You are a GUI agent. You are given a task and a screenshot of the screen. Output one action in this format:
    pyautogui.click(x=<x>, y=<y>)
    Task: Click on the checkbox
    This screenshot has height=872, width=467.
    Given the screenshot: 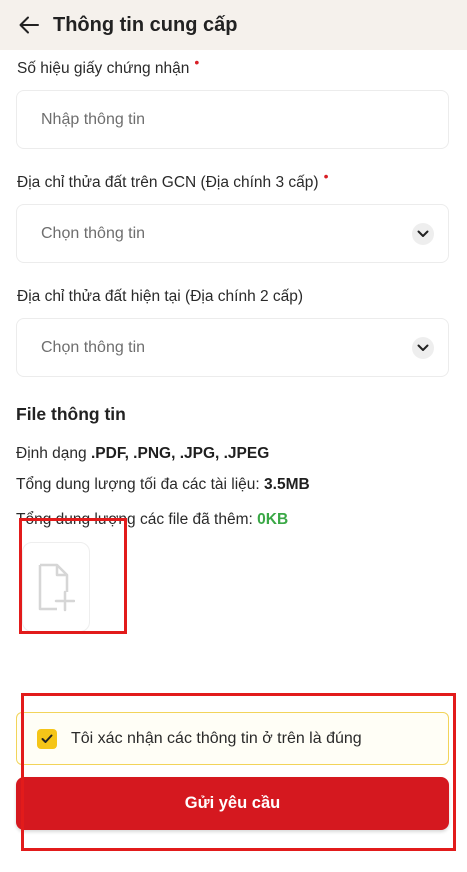 What is the action you would take?
    pyautogui.click(x=47, y=738)
    